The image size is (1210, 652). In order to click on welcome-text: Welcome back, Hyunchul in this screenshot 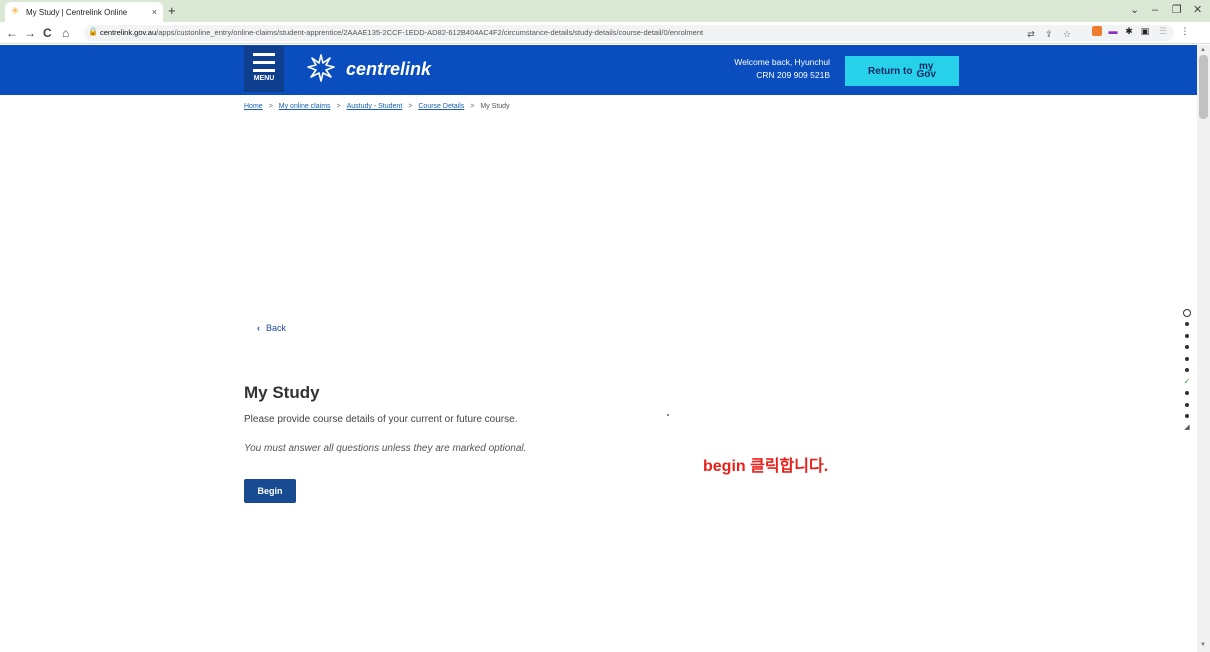, I will do `click(782, 62)`.